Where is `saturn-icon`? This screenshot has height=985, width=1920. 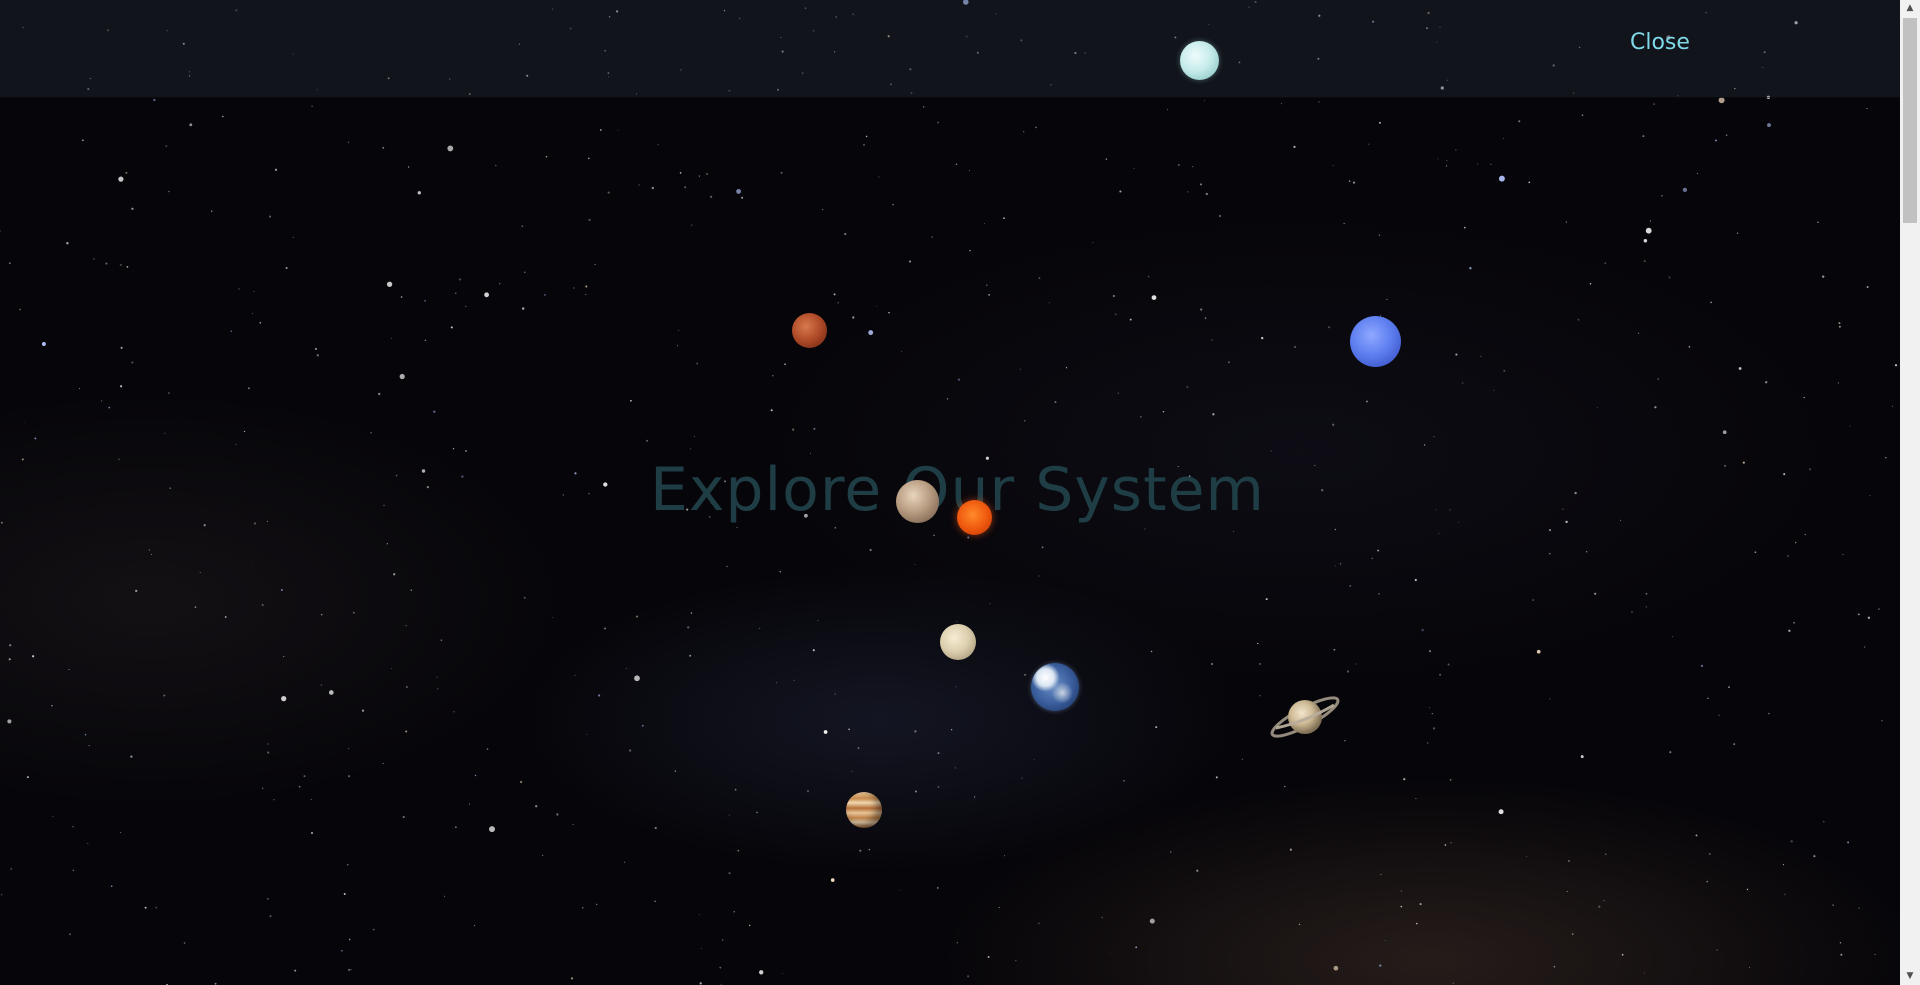 saturn-icon is located at coordinates (1305, 717).